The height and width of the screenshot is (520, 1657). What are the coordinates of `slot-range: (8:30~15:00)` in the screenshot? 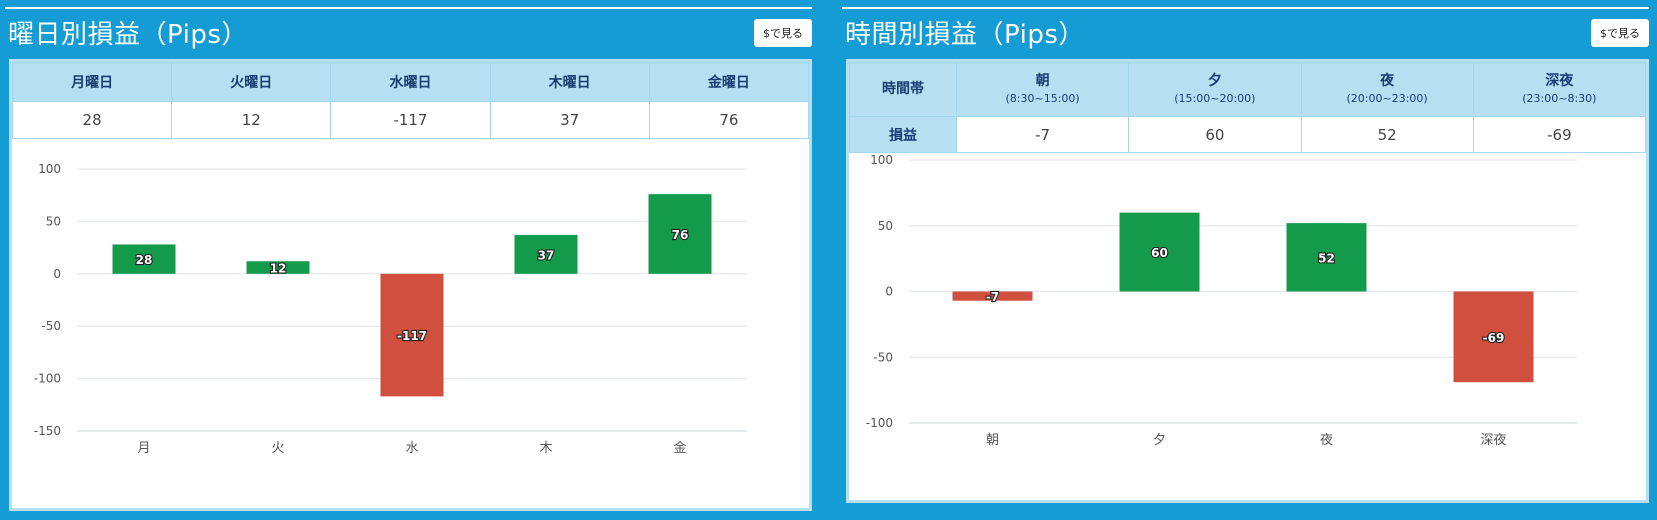 It's located at (1042, 98).